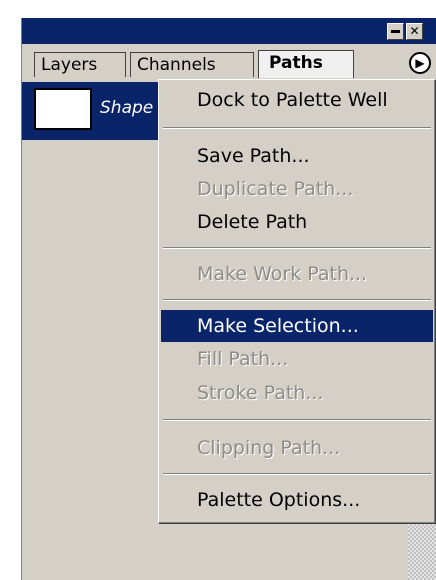 This screenshot has height=580, width=436. Describe the element at coordinates (297, 222) in the screenshot. I see `menu-item-delete-path: Delete Path` at that location.